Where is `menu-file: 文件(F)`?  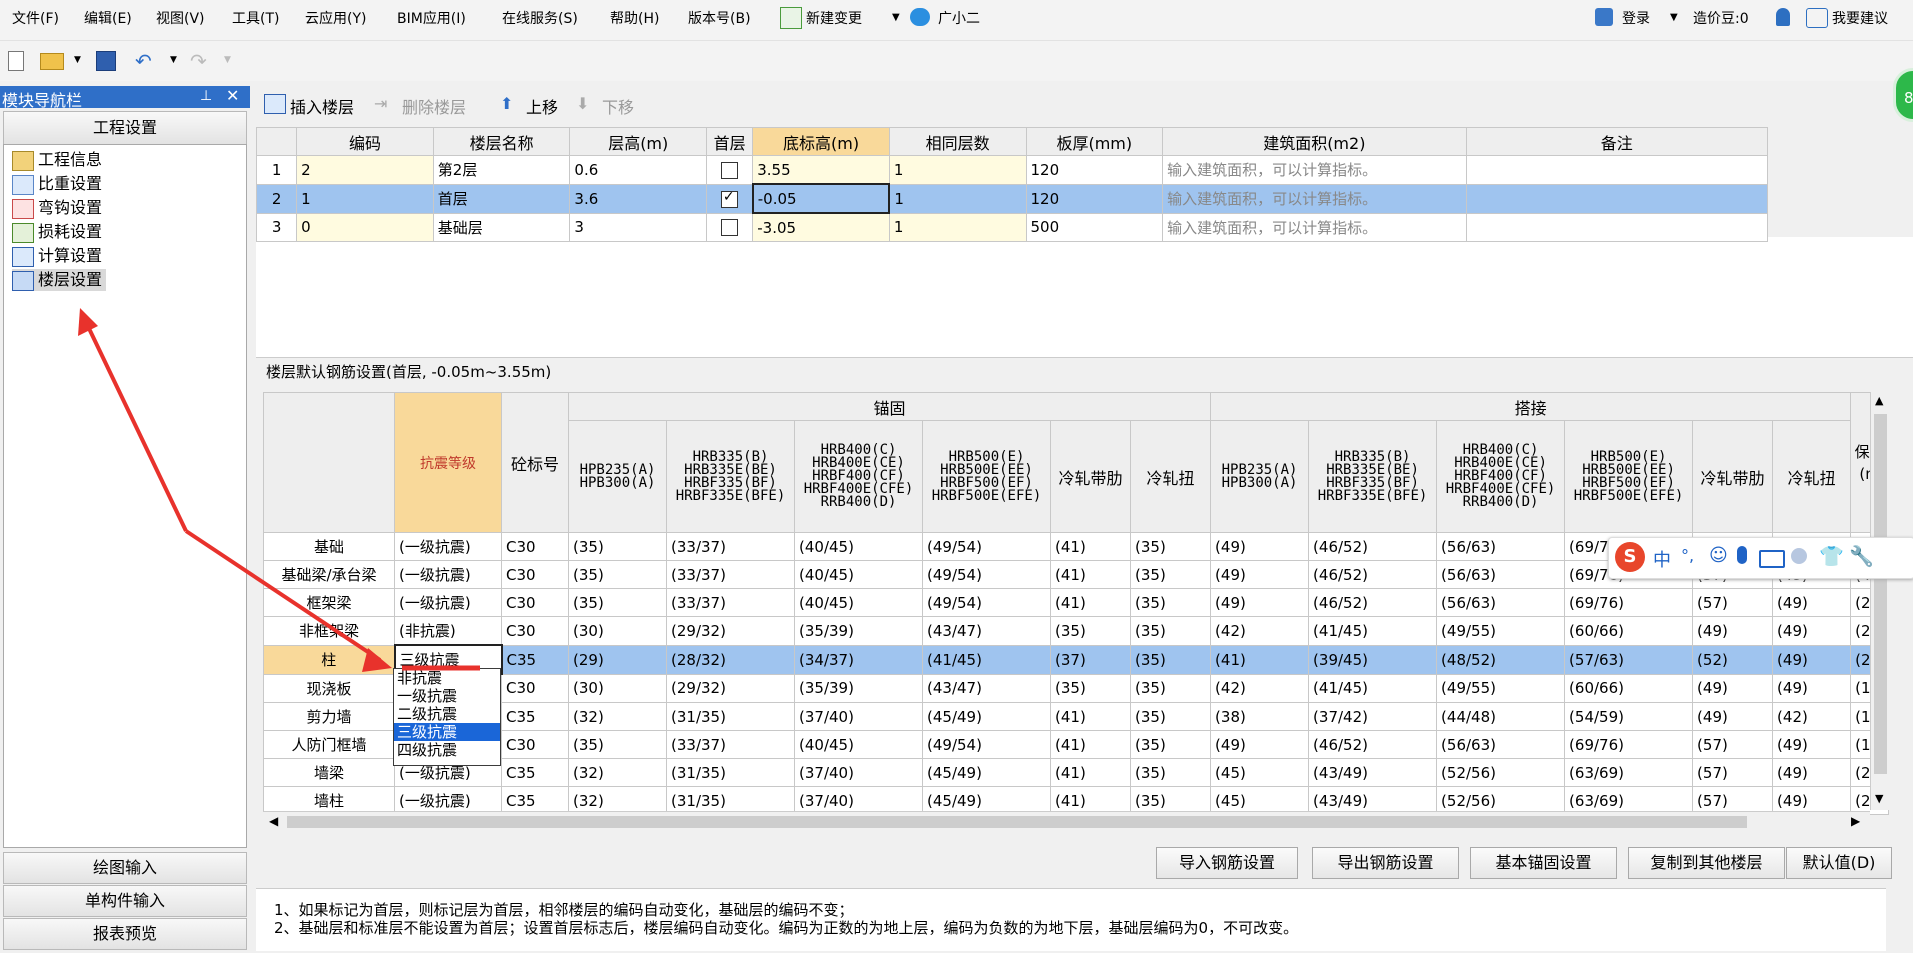
menu-file: 文件(F) is located at coordinates (35, 18).